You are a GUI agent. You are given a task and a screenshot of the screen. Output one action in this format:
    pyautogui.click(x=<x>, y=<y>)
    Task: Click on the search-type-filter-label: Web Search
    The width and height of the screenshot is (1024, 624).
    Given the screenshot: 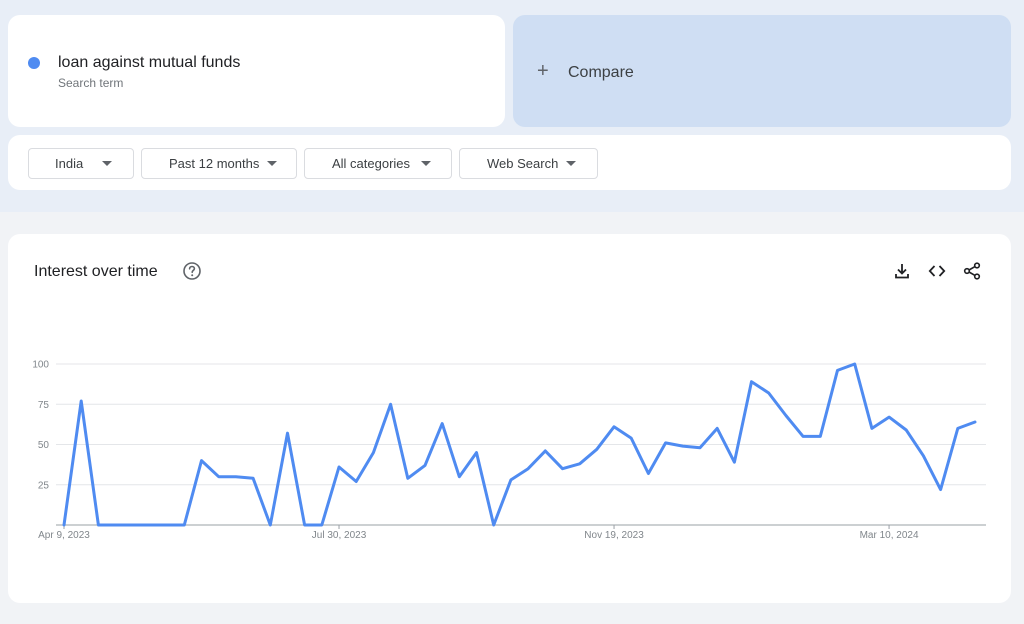 What is the action you would take?
    pyautogui.click(x=523, y=163)
    